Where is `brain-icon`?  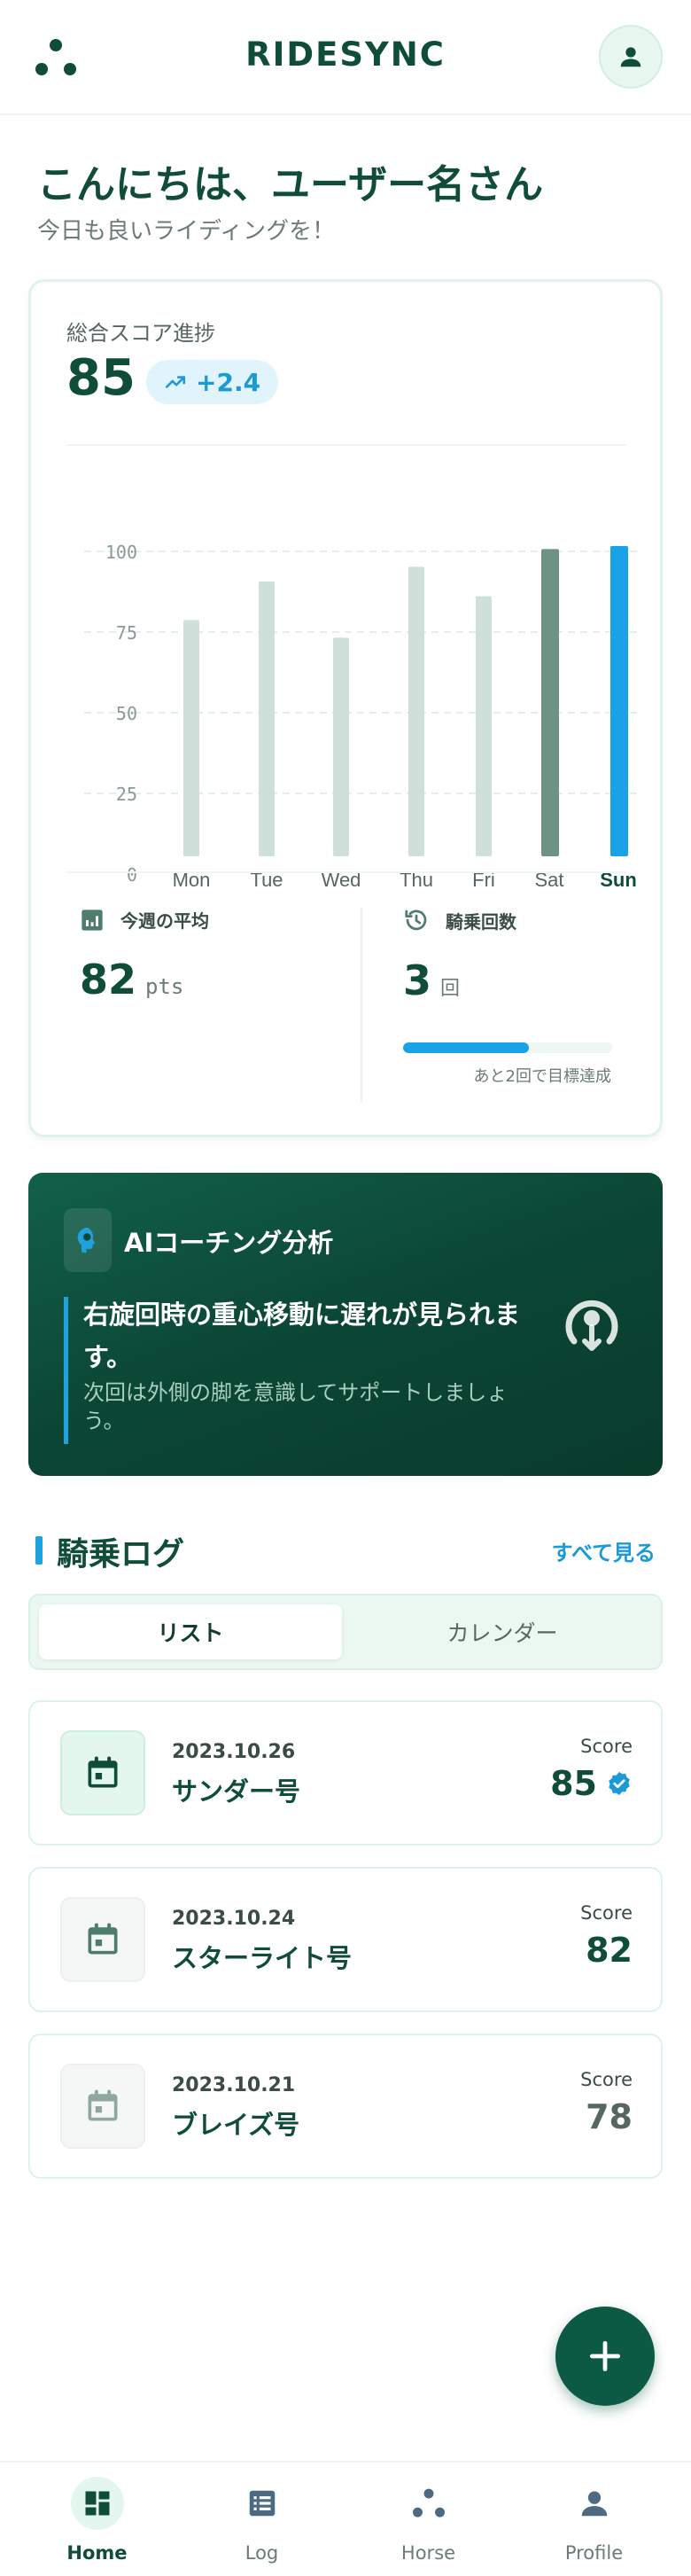 brain-icon is located at coordinates (86, 1240).